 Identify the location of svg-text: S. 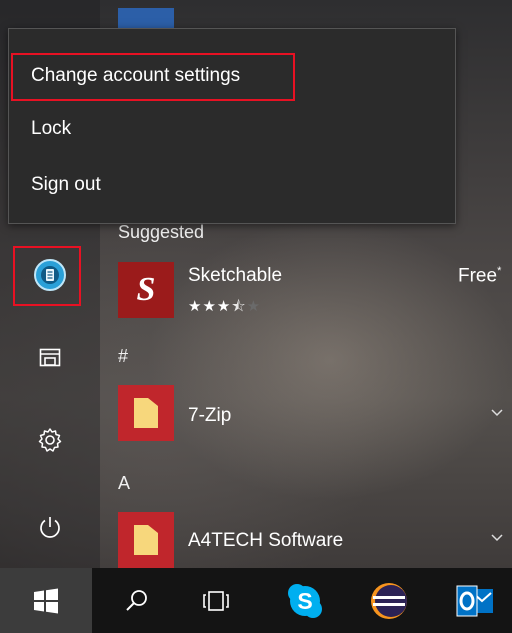
(304, 601).